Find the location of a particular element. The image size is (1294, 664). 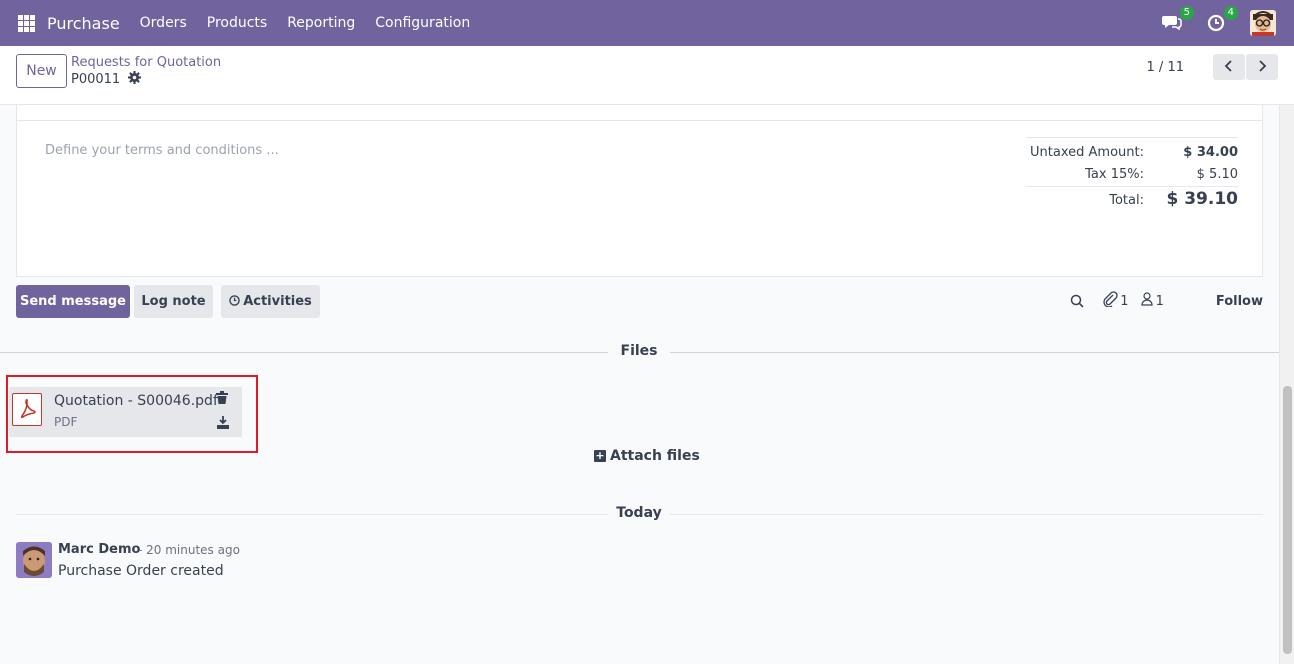

divider is located at coordinates (639, 120).